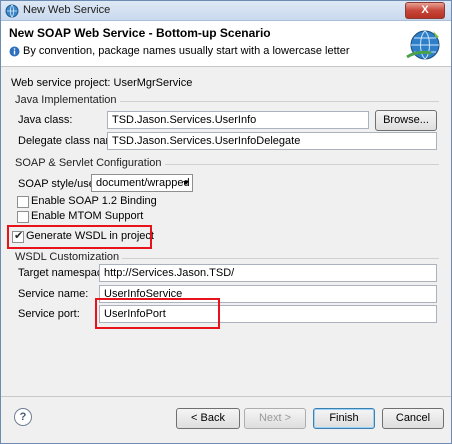 The height and width of the screenshot is (444, 452). I want to click on target-namespace-label: Target namespace:, so click(65, 273).